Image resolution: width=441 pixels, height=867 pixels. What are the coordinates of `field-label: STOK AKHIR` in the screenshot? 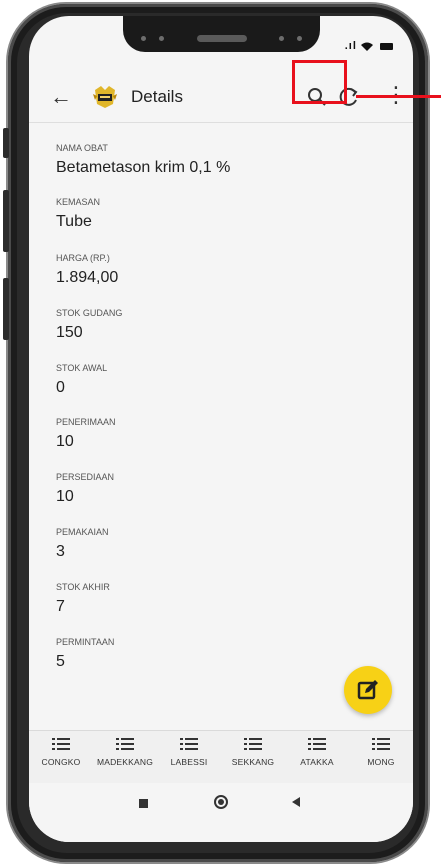 It's located at (83, 587).